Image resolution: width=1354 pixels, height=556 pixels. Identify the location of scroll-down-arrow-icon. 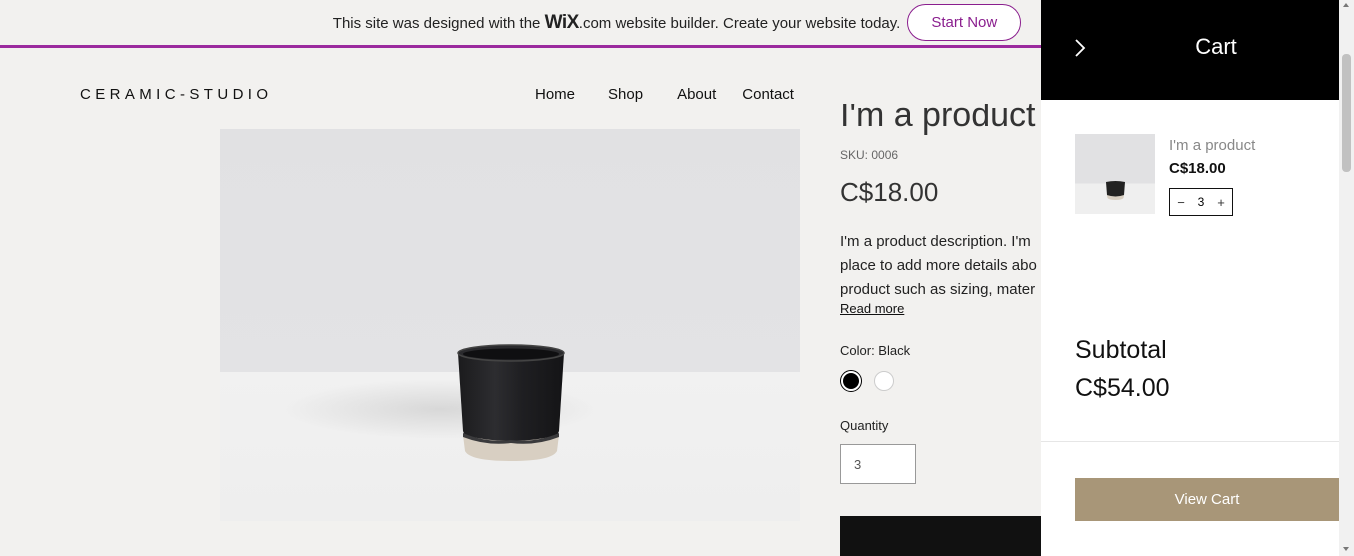
(1346, 549).